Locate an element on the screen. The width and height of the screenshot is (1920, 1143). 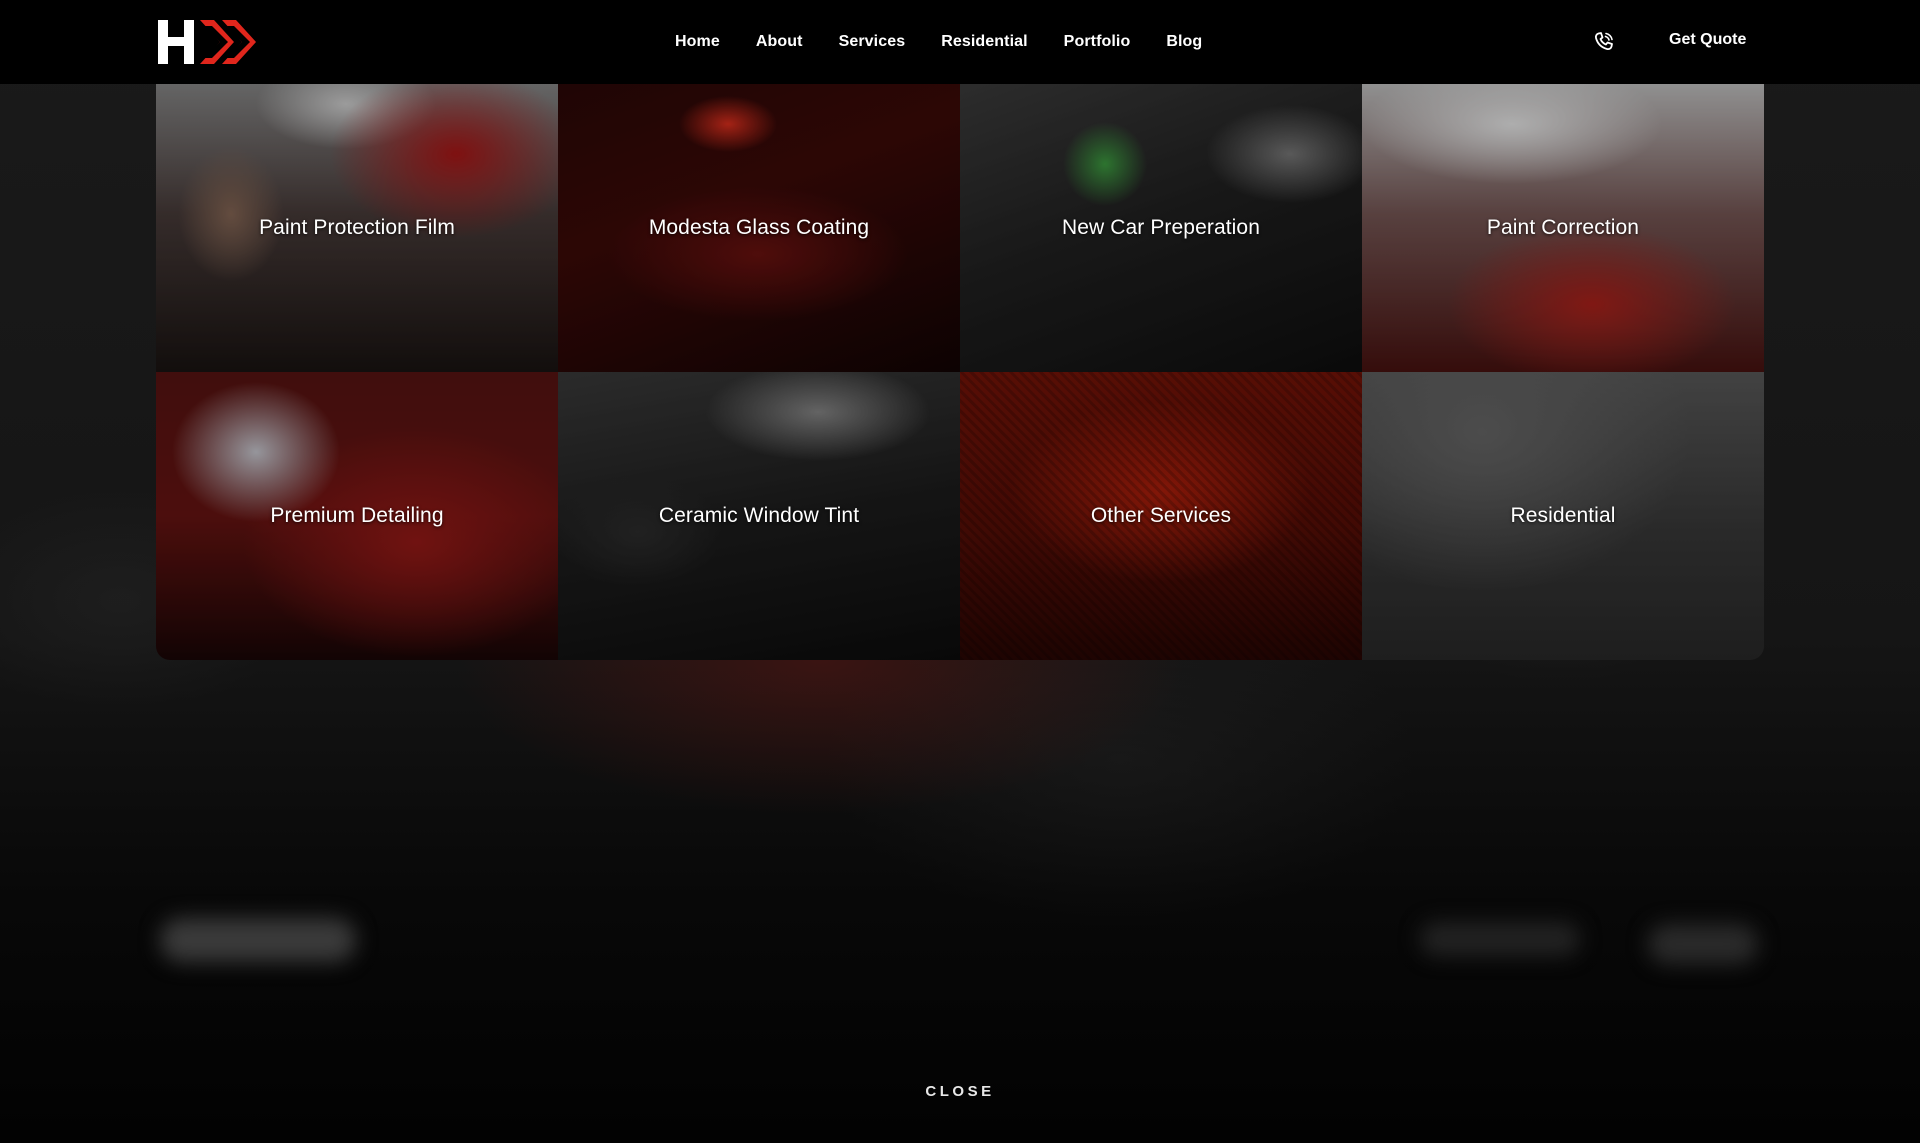
service-tile-paint-protection-film: Paint Protection Film is located at coordinates (357, 228).